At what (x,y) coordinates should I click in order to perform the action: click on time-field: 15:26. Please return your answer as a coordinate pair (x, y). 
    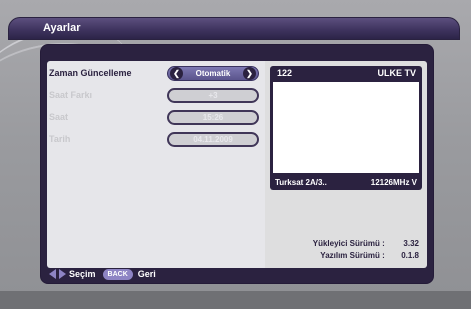
    Looking at the image, I should click on (213, 117).